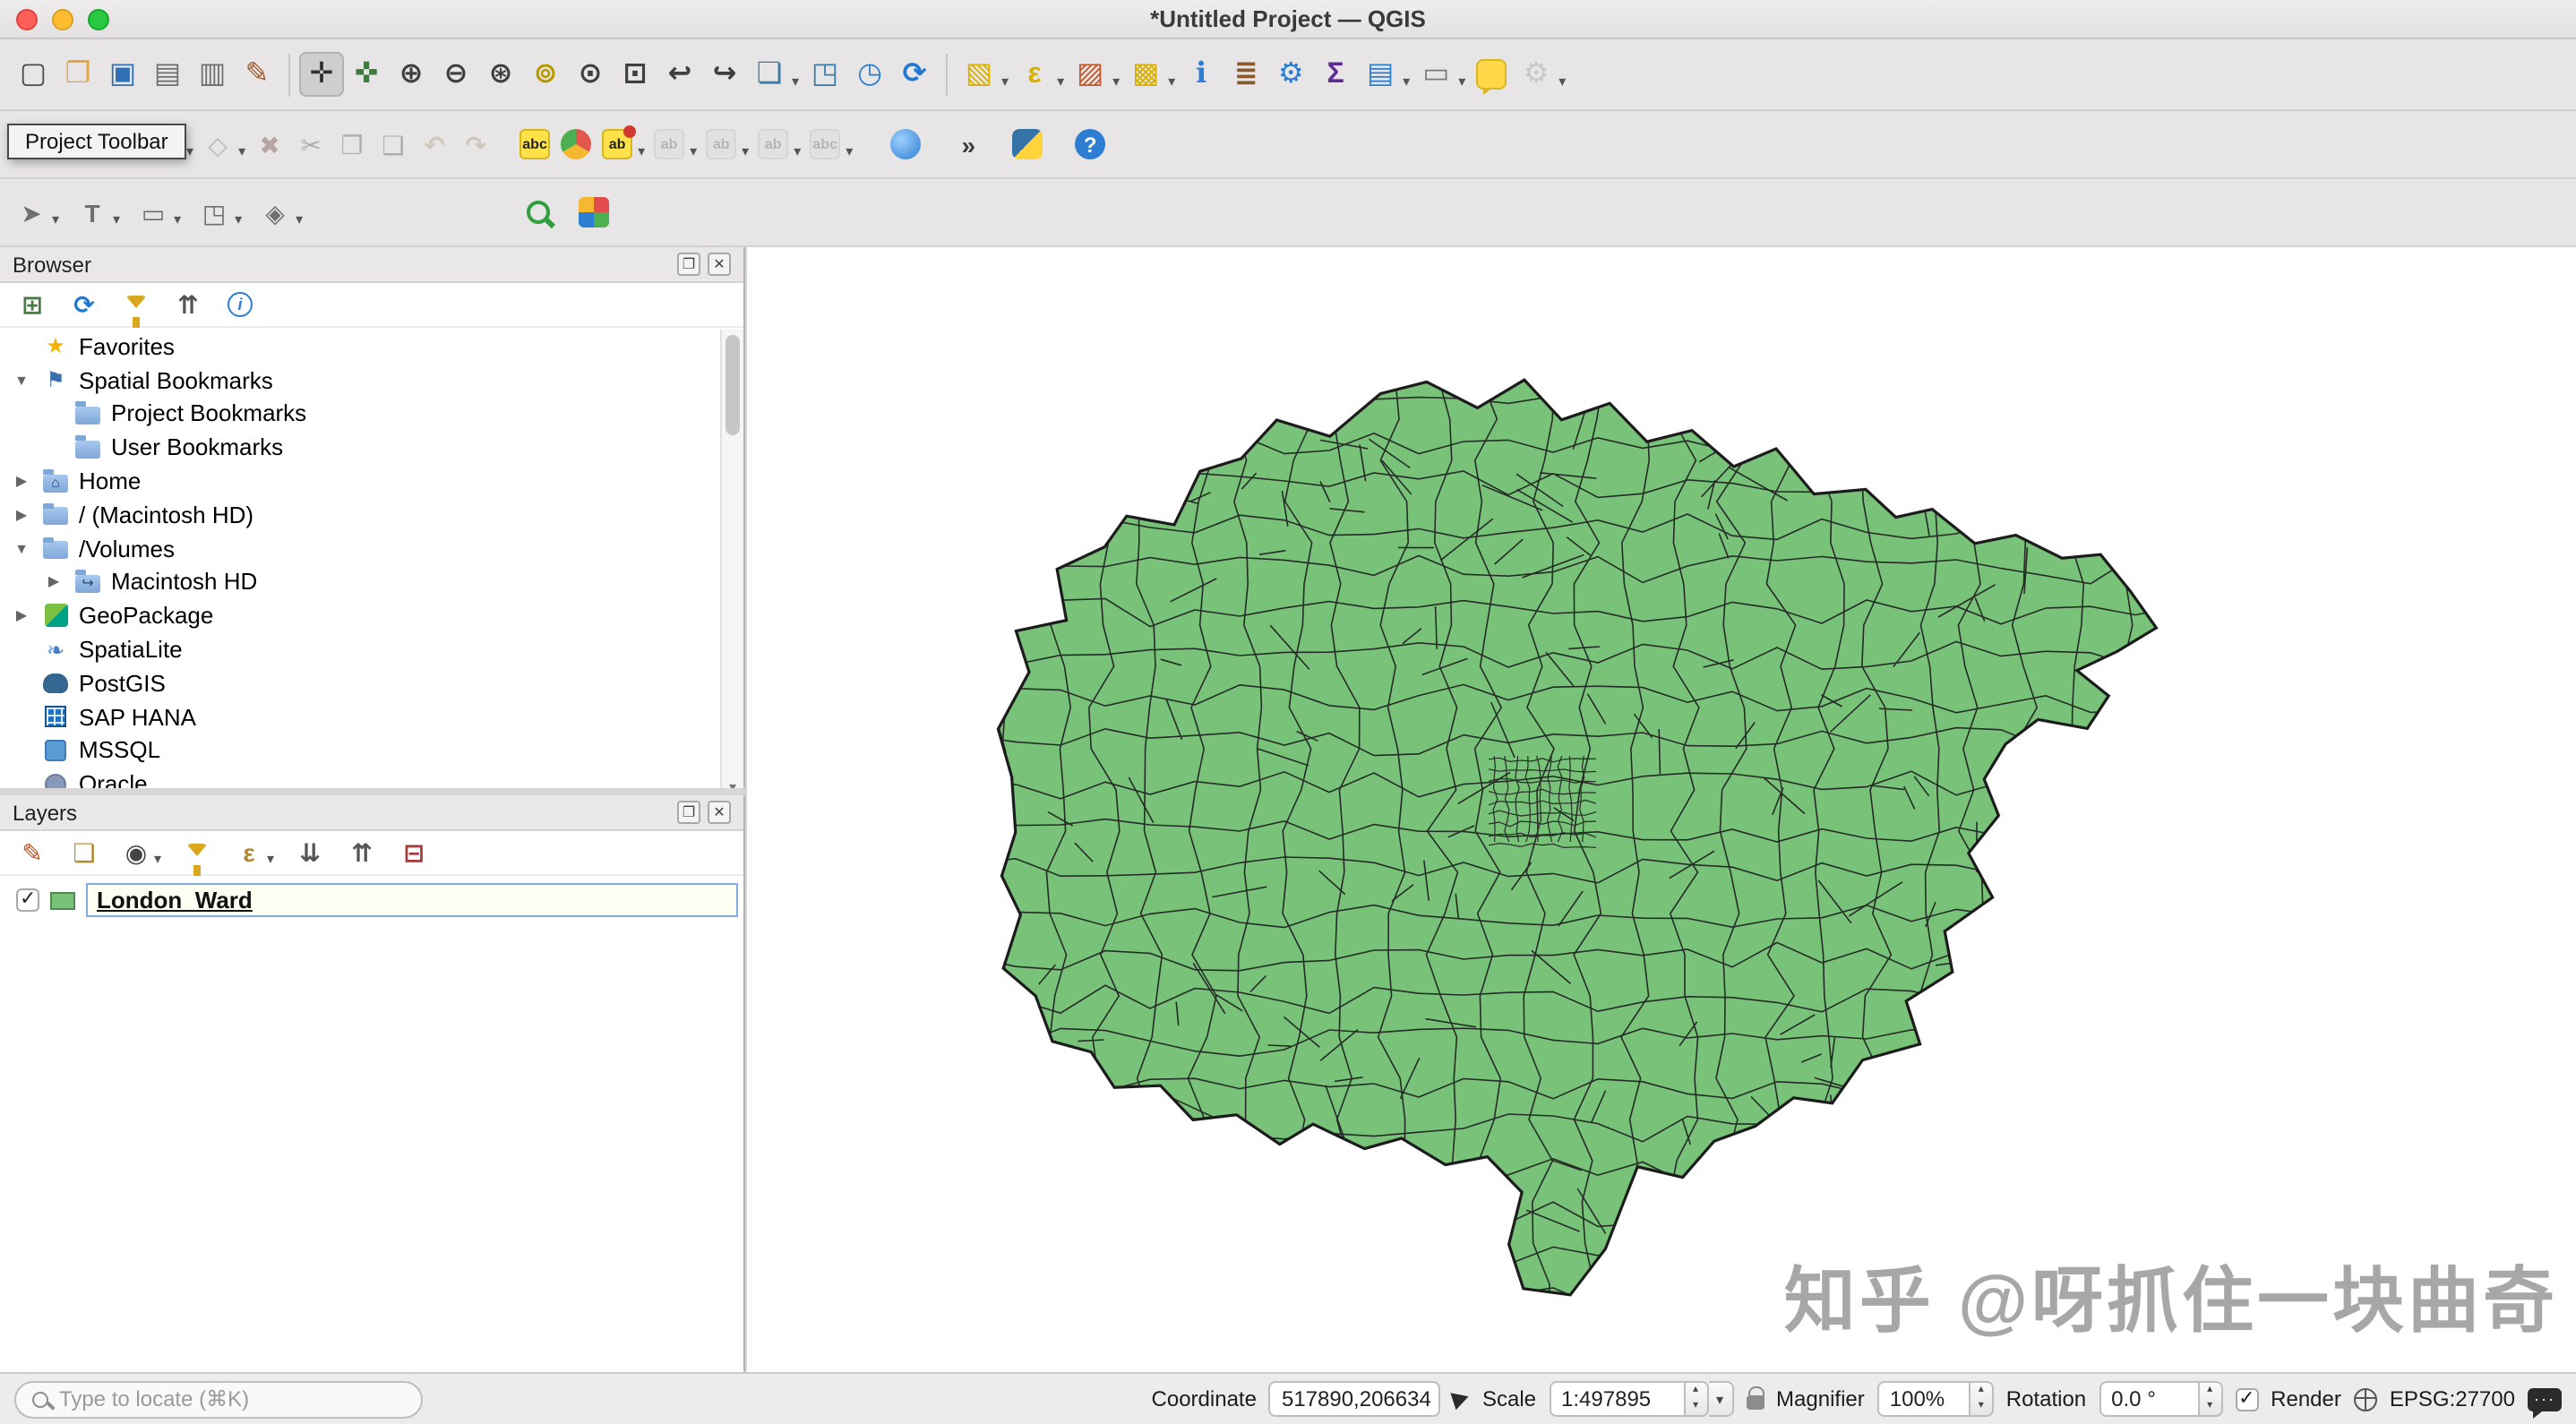 Image resolution: width=2576 pixels, height=1424 pixels. What do you see at coordinates (1335, 74) in the screenshot?
I see `statistical-summary-icon: Σ` at bounding box center [1335, 74].